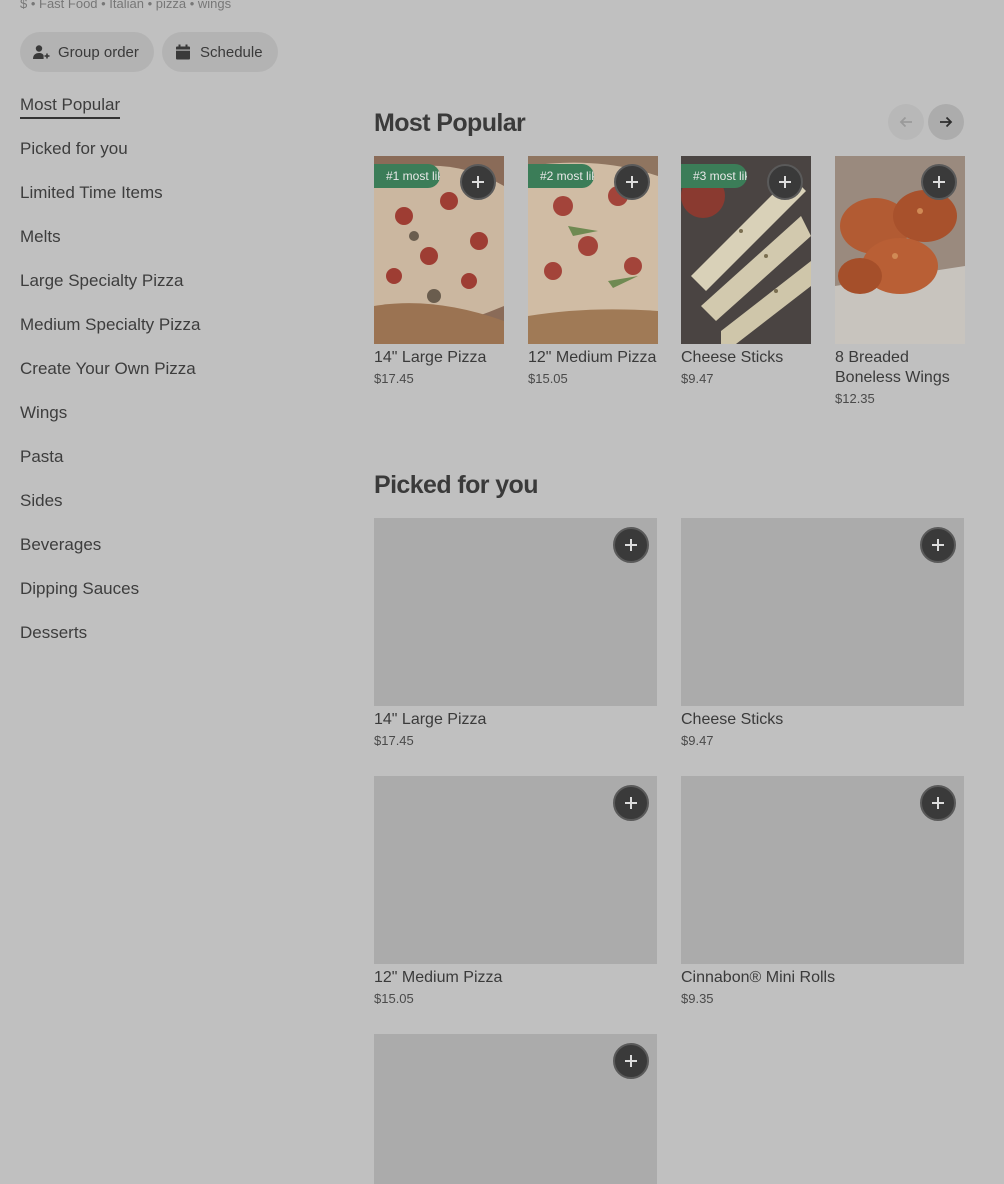  I want to click on group-order-button: Group order, so click(87, 52).